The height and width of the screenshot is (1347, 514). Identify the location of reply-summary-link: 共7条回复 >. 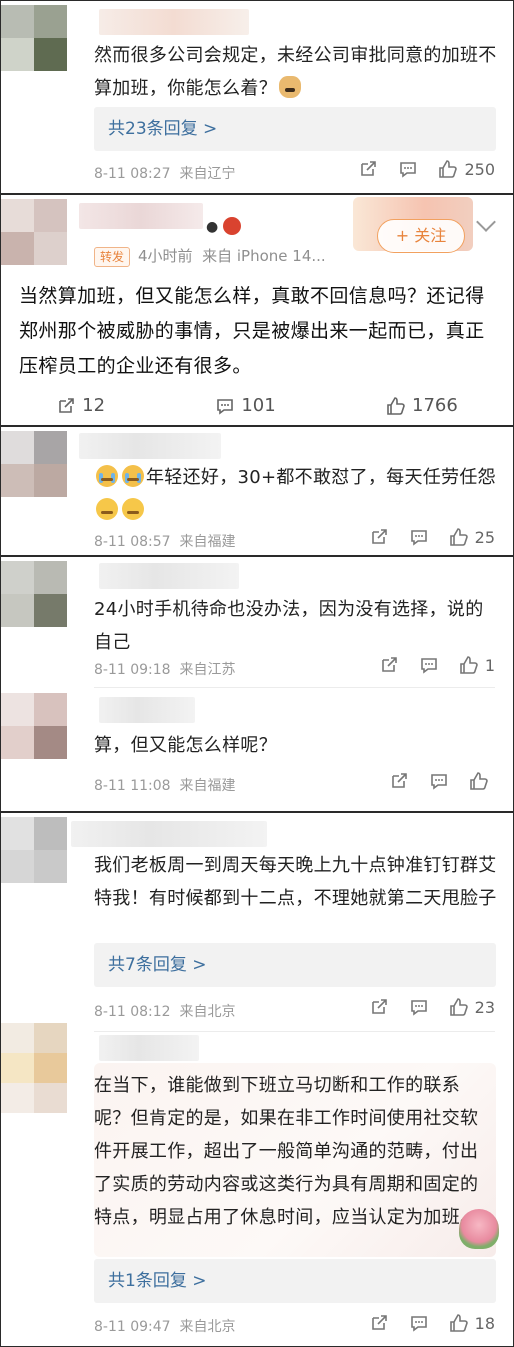
(295, 965).